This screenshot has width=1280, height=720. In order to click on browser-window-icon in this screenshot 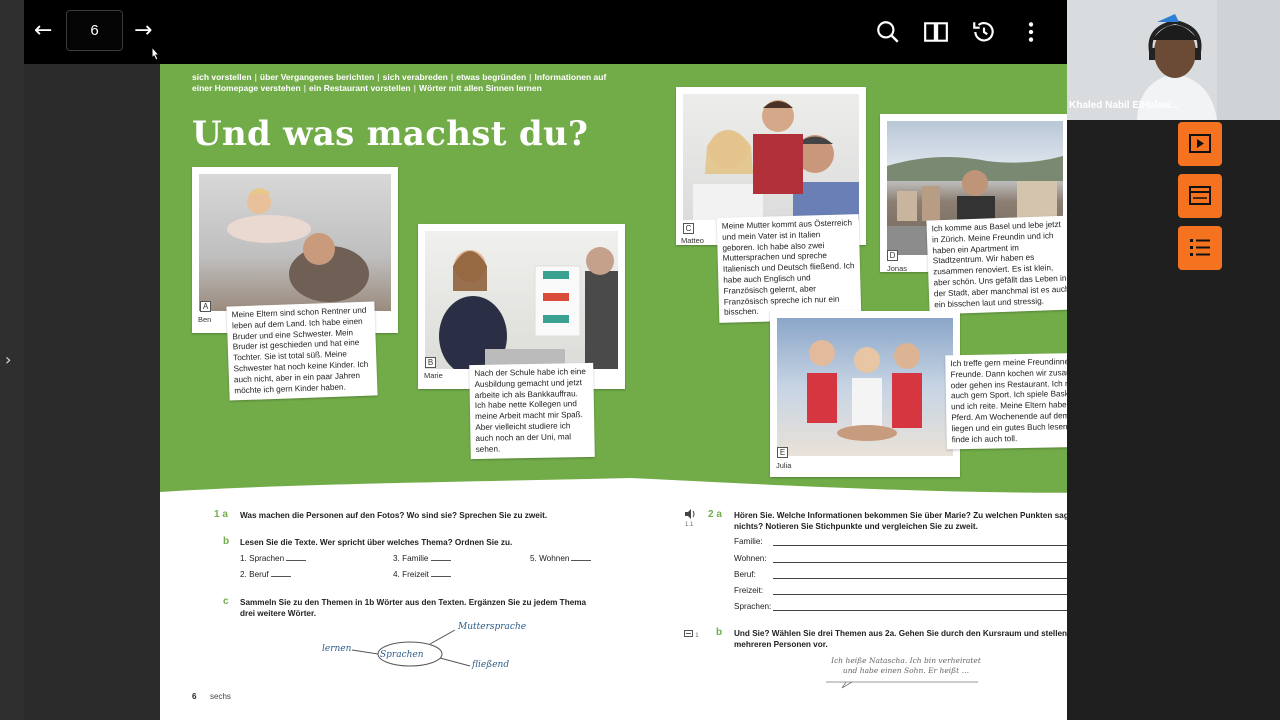, I will do `click(1200, 195)`.